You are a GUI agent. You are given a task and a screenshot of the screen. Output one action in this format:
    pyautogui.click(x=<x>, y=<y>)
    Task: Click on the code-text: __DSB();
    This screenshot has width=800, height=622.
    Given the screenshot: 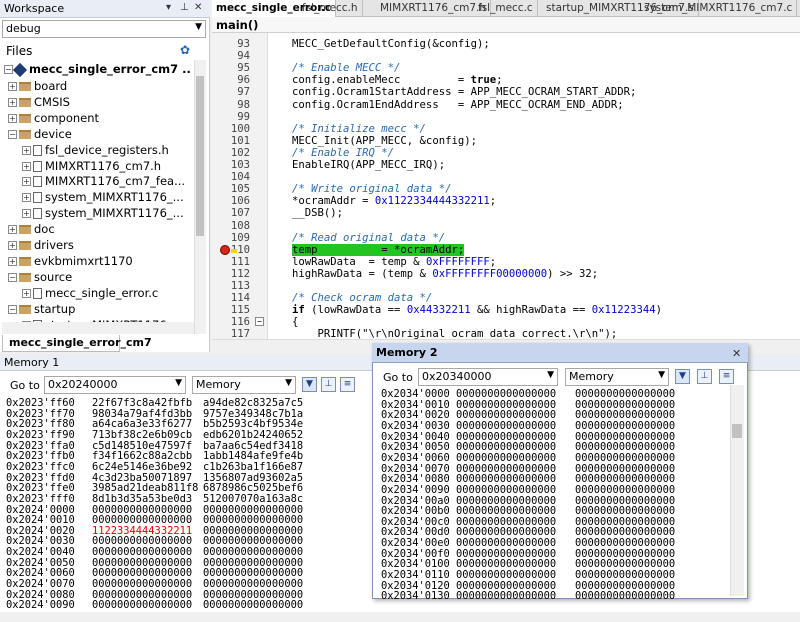 What is the action you would take?
    pyautogui.click(x=318, y=213)
    